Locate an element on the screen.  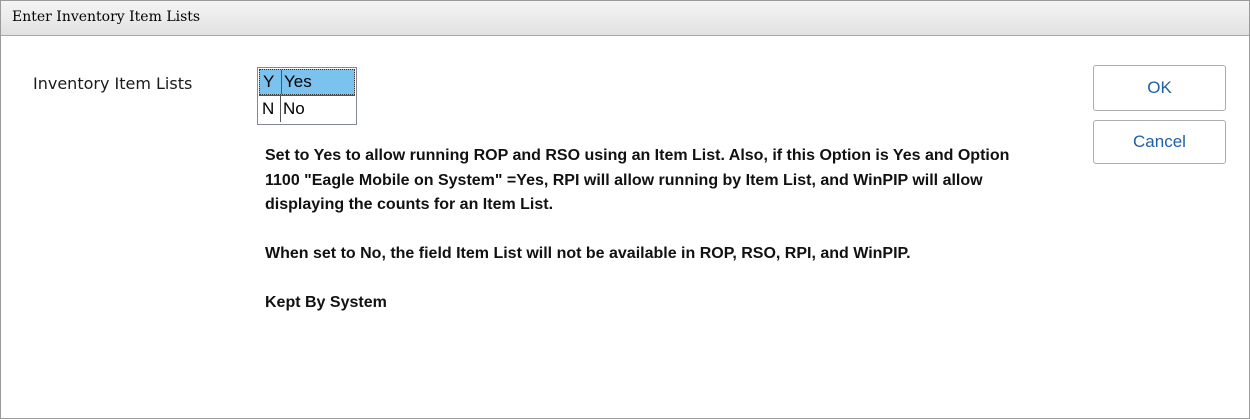
option-label: No is located at coordinates (294, 108).